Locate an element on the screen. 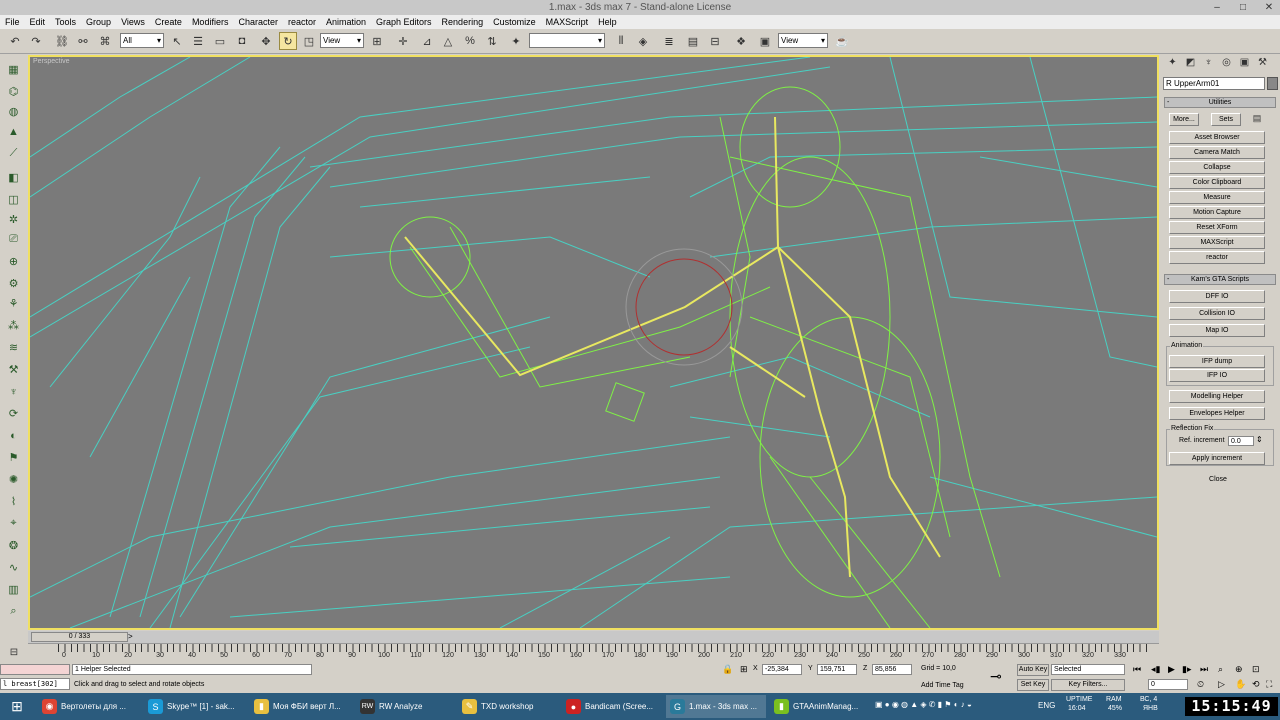  scale-icon: ◳ is located at coordinates (309, 41).